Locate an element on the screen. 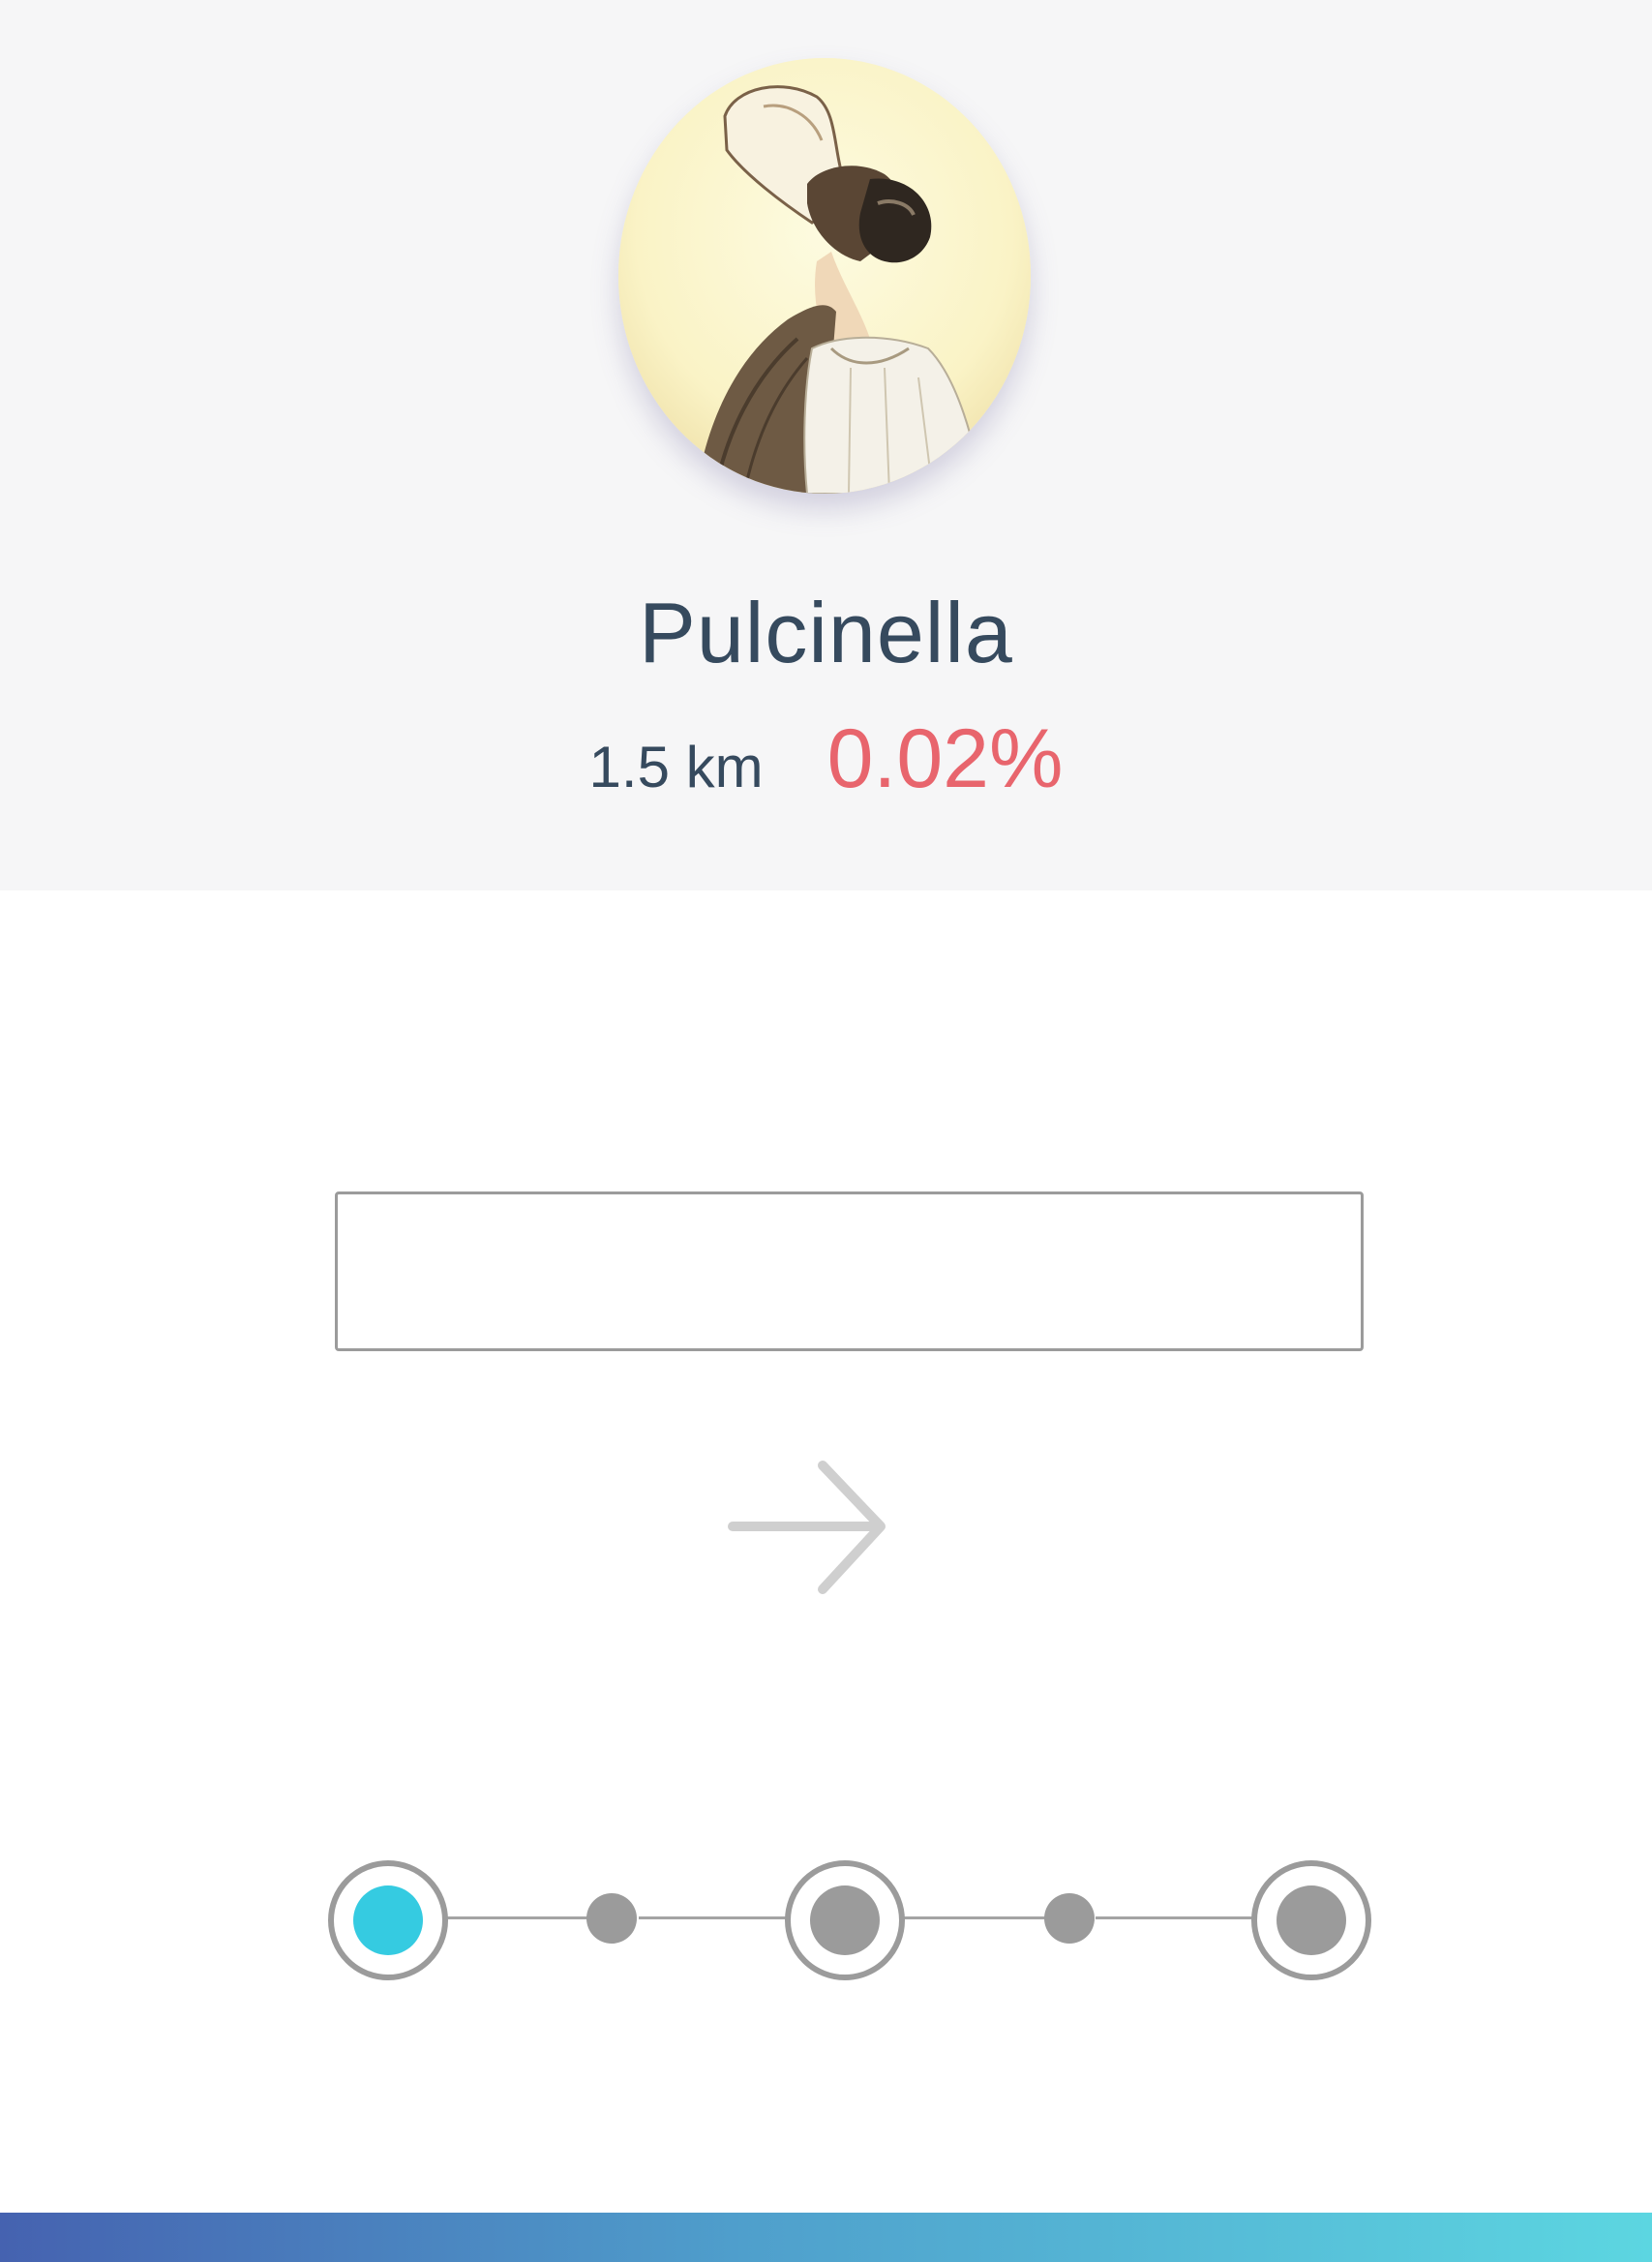  pulcinella-portrait-image is located at coordinates (825, 276).